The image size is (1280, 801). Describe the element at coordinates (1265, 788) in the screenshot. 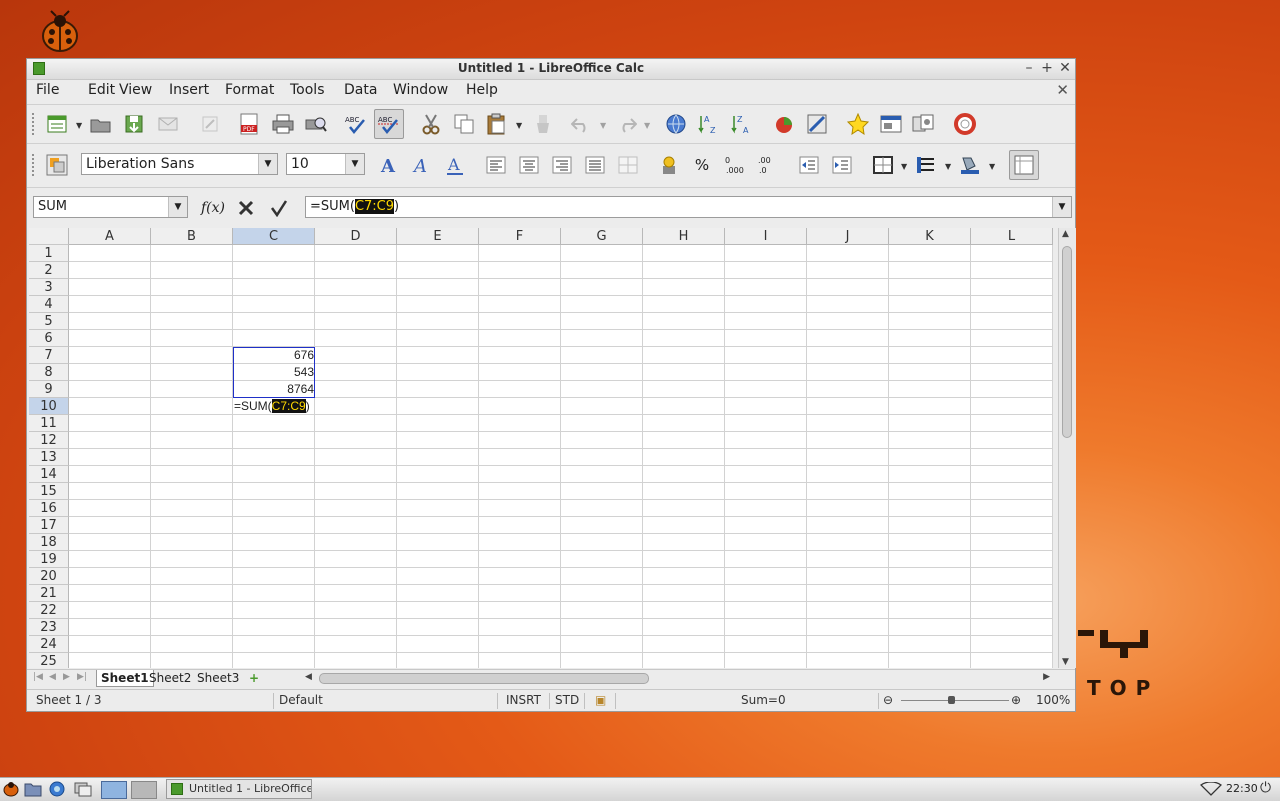

I see `power-icon: ⏻` at that location.